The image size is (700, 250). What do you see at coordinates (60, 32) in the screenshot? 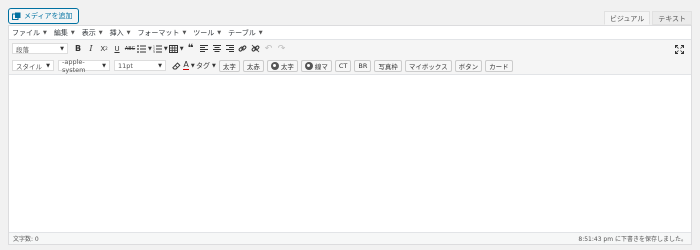
I see `menu-edit-label: 編集` at bounding box center [60, 32].